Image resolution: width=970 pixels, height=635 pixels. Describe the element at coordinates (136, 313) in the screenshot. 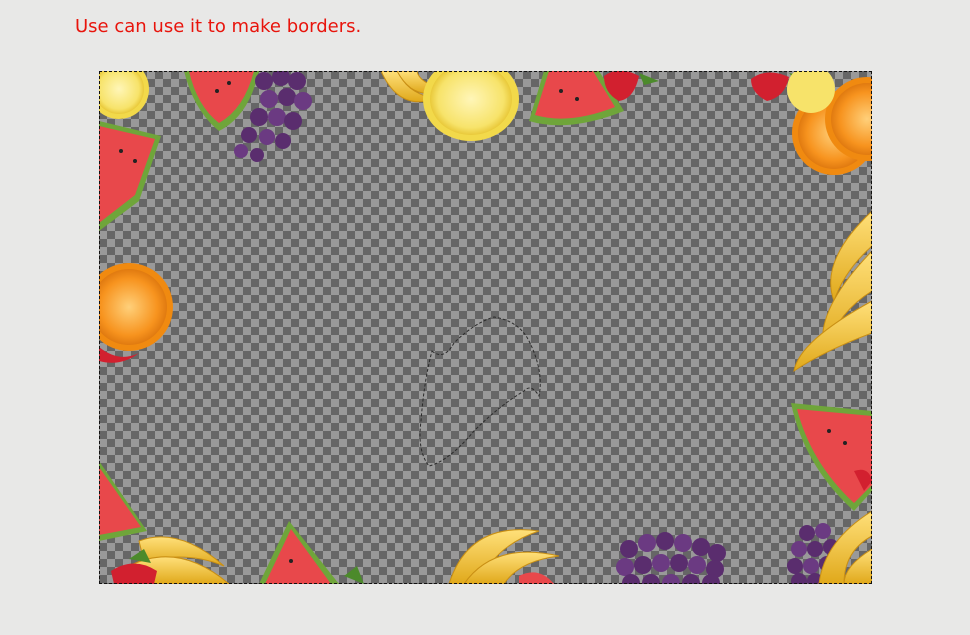

I see `orange-slice` at that location.